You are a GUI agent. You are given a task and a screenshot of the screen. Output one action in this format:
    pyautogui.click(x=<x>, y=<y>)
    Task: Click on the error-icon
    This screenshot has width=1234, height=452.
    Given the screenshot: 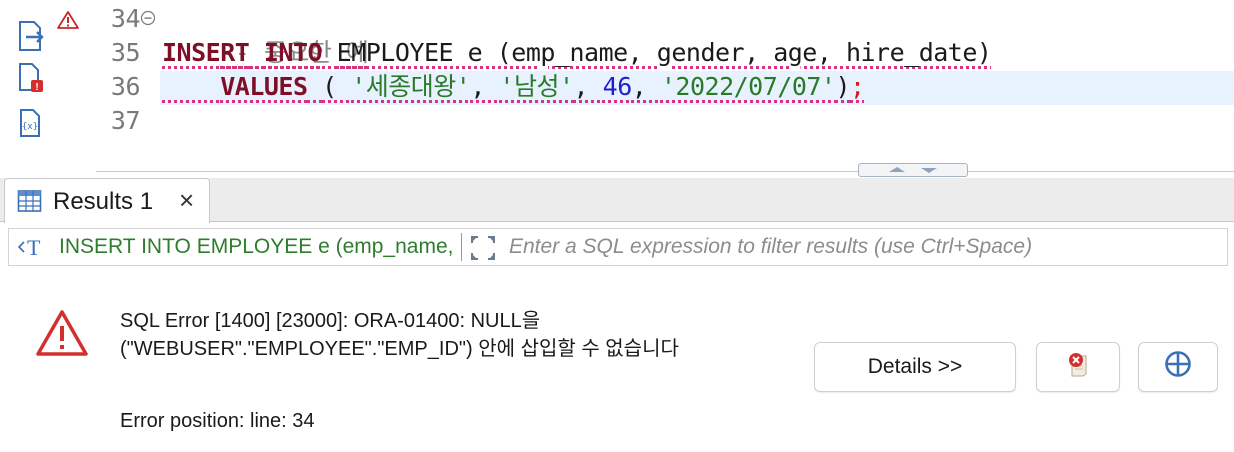 What is the action you would take?
    pyautogui.click(x=62, y=335)
    